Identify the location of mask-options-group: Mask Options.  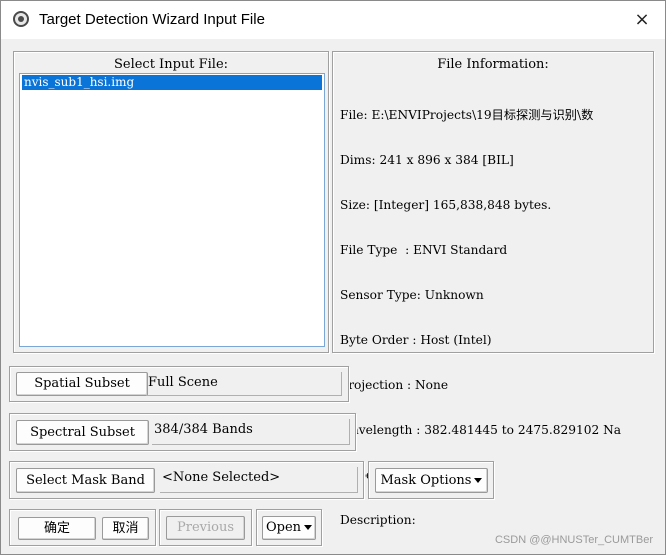
(431, 480).